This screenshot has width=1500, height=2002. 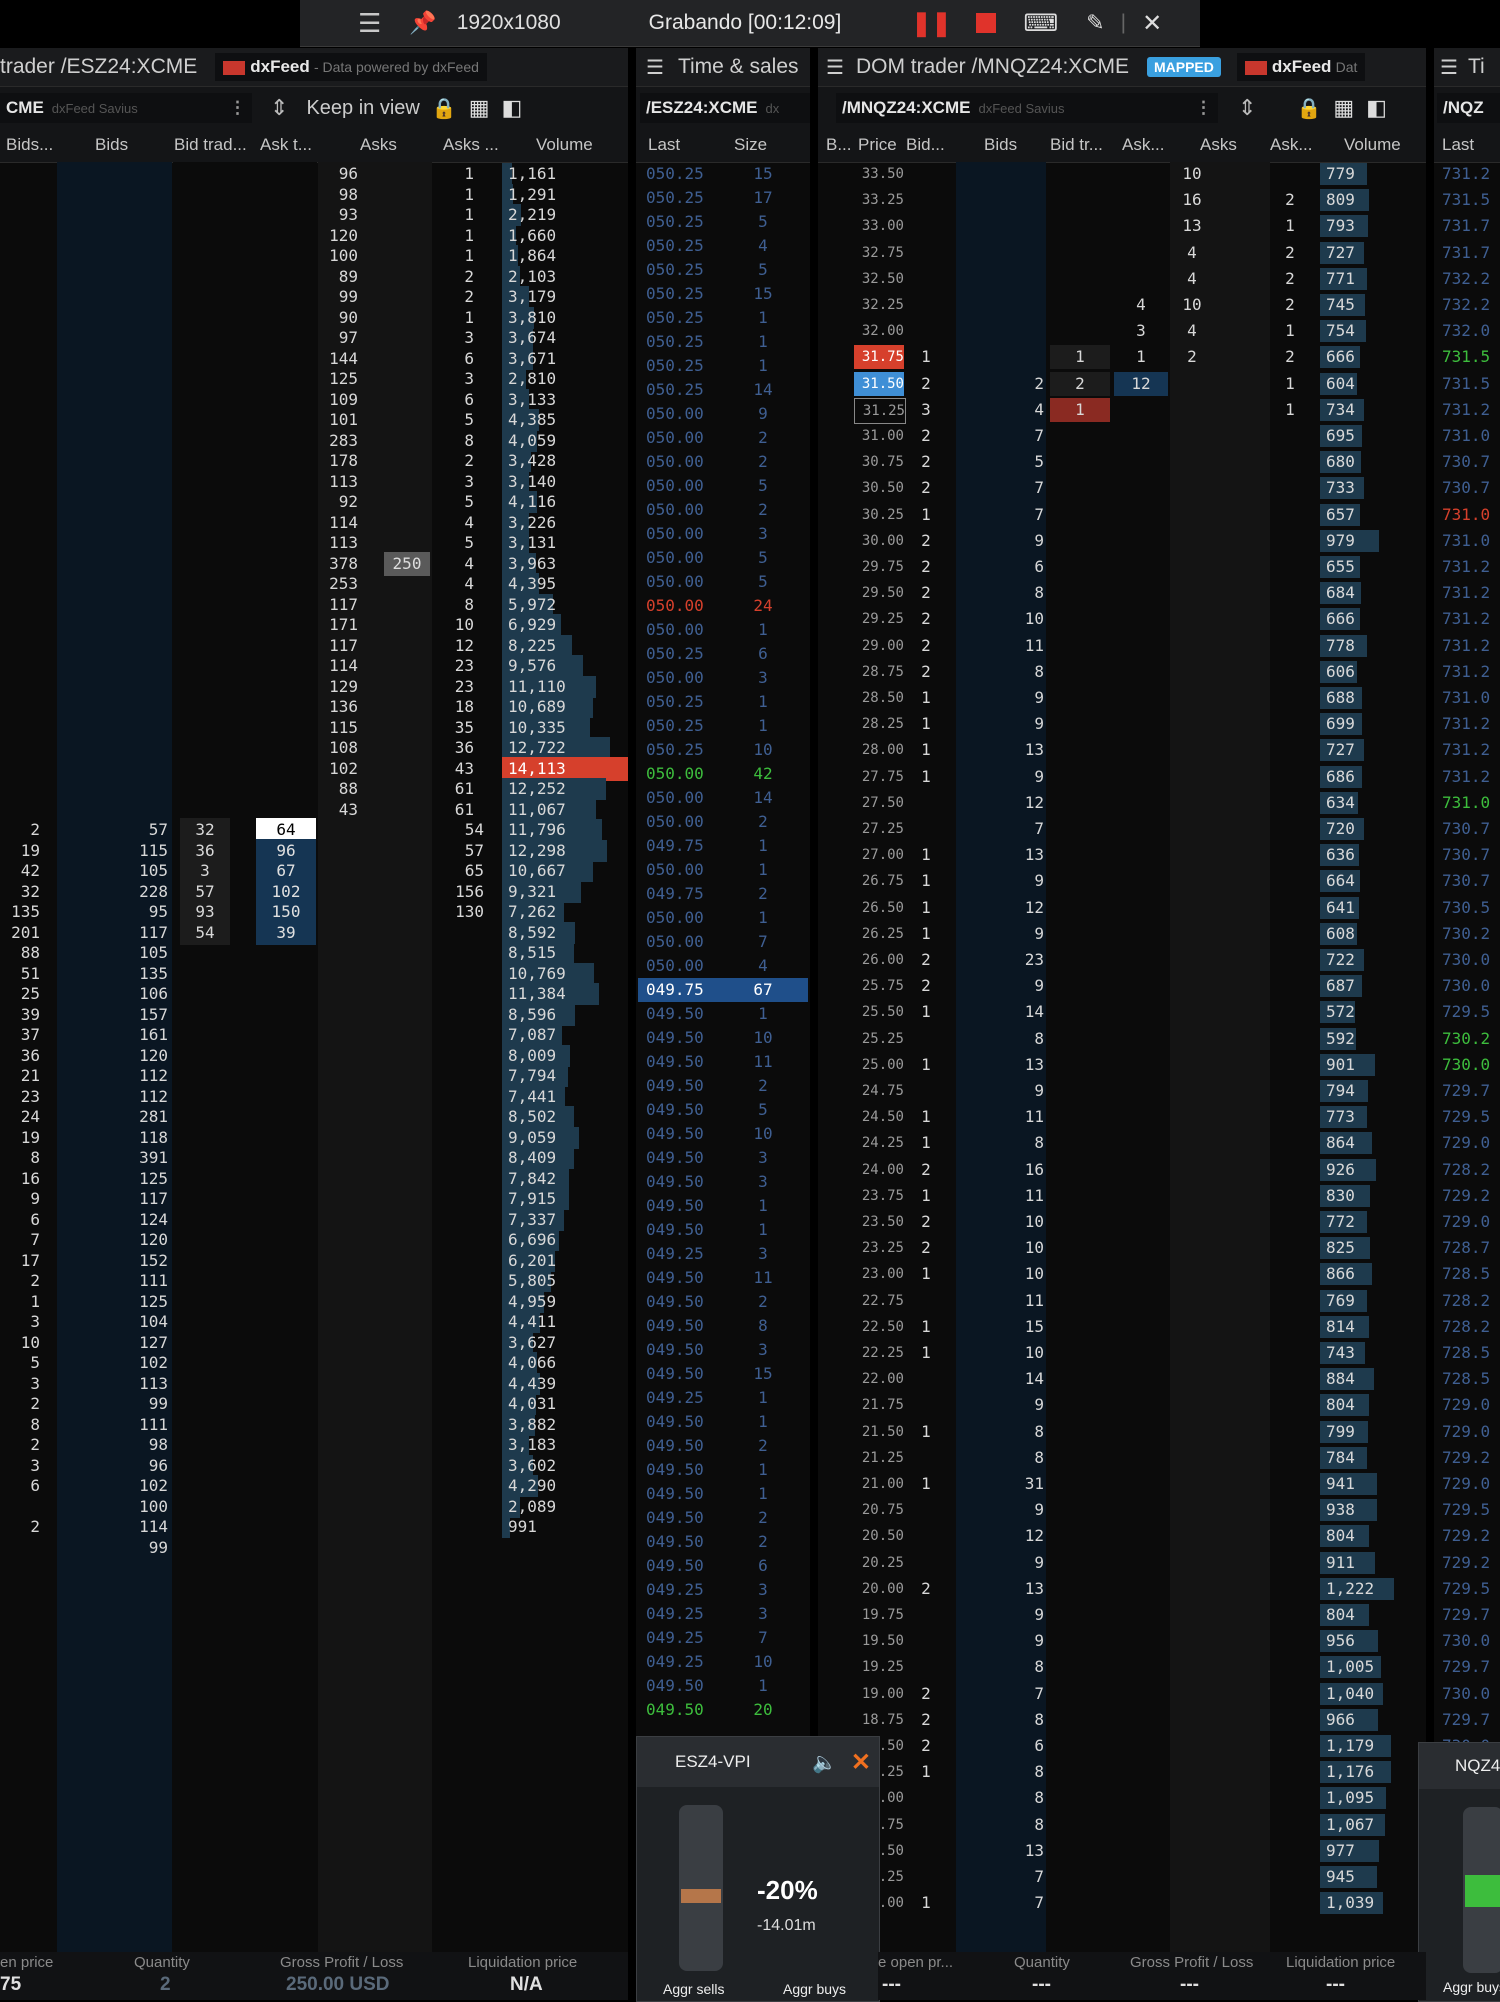 I want to click on keep-in-view-label: Keep in view, so click(x=362, y=108).